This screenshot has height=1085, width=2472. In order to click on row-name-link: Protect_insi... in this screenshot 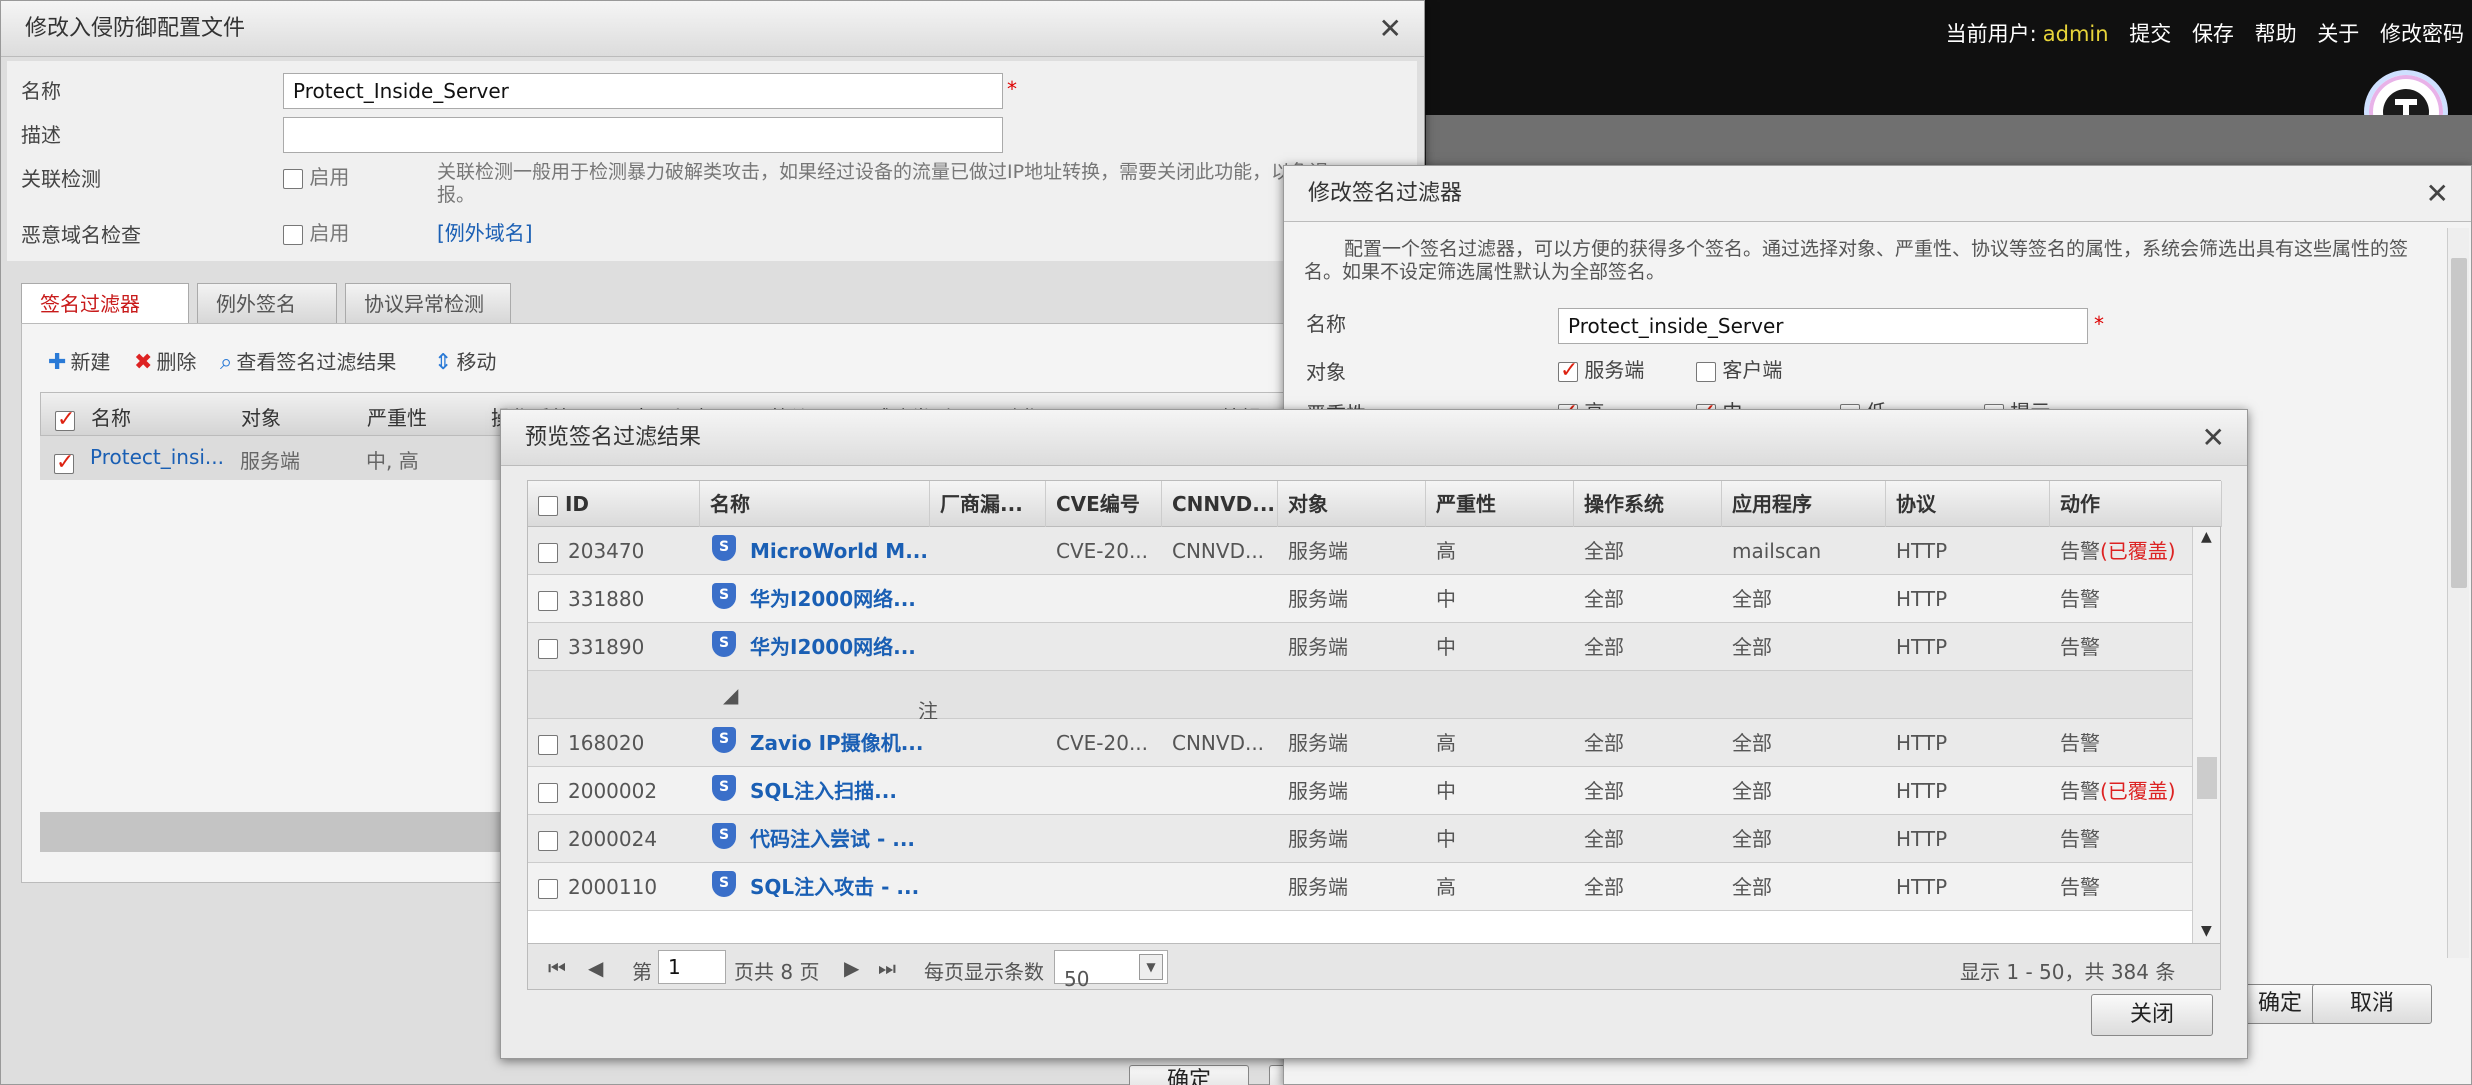, I will do `click(157, 457)`.